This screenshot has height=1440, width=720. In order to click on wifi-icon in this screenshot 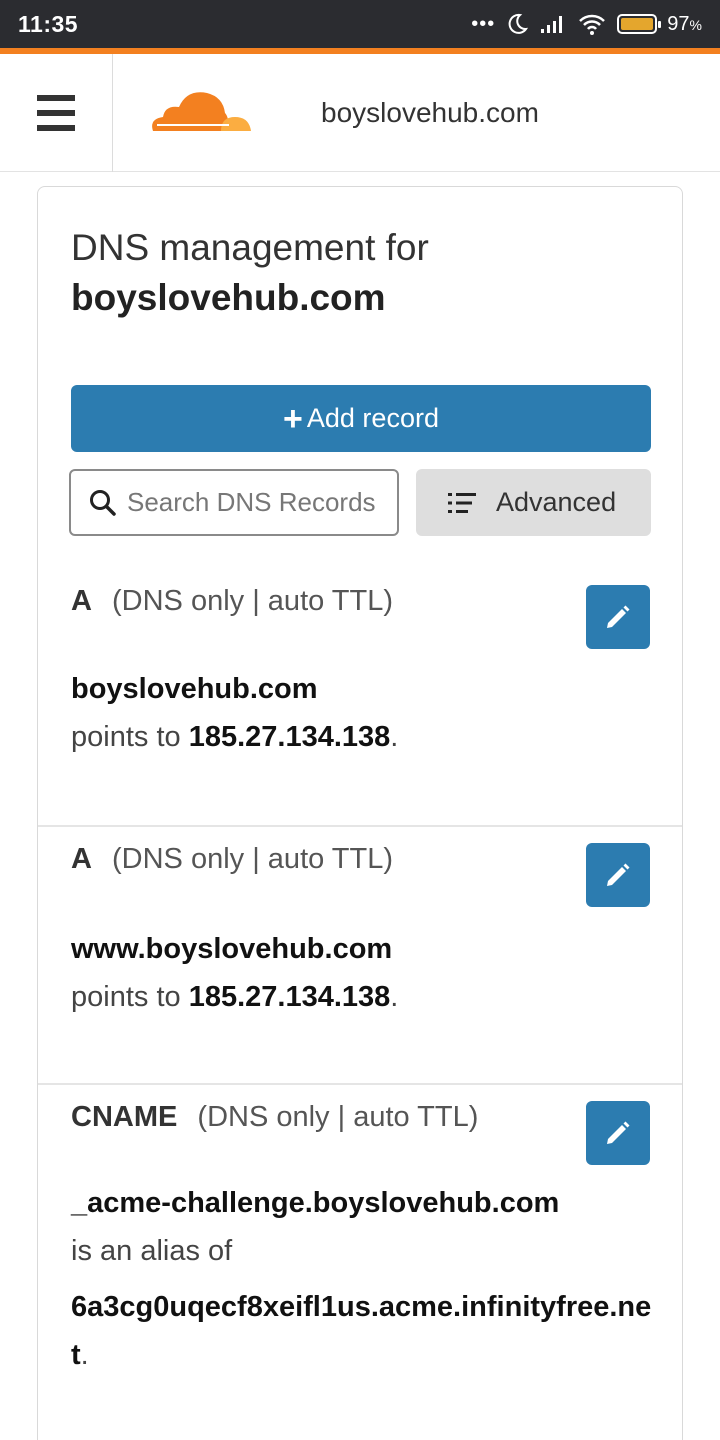, I will do `click(592, 24)`.